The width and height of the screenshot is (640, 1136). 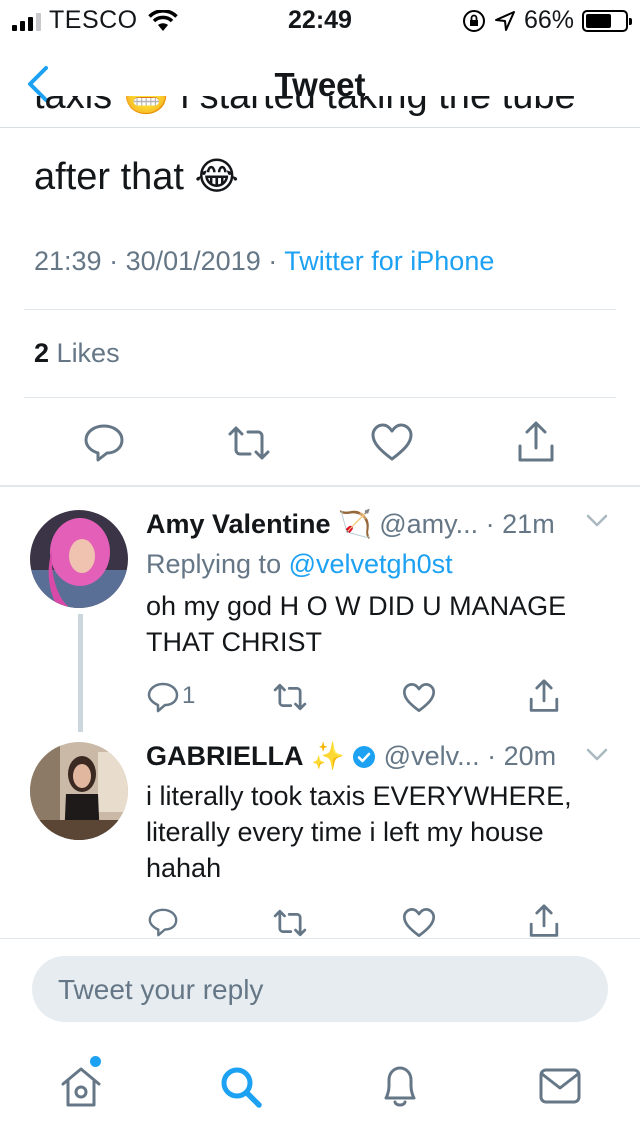 I want to click on toolbar-divider, so click(x=320, y=938).